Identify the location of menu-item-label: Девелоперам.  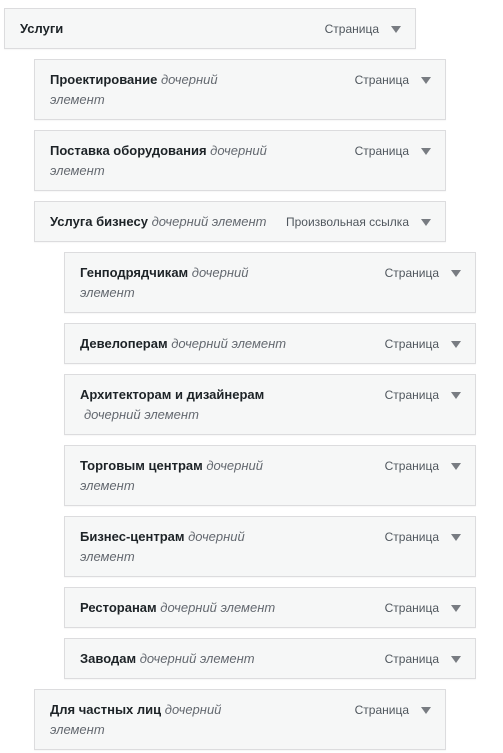
(124, 343).